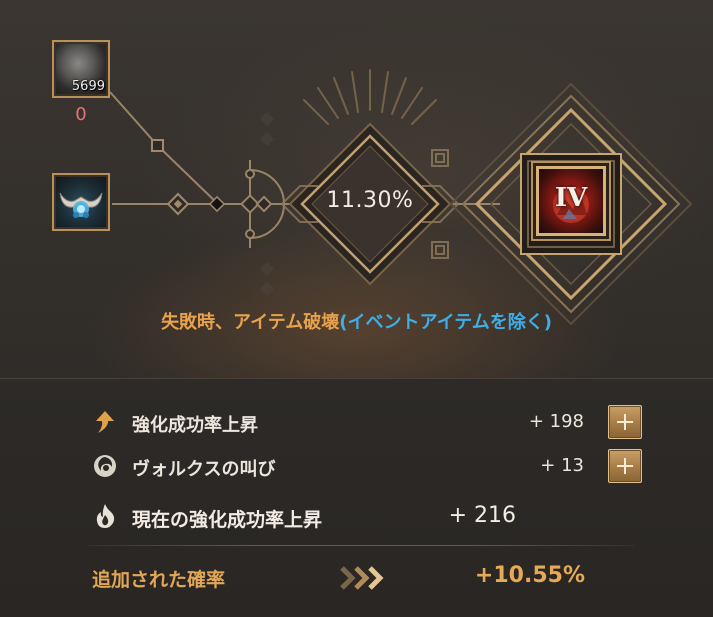 The image size is (713, 617). I want to click on stat-label: ヴォルクスの叫び, so click(204, 469).